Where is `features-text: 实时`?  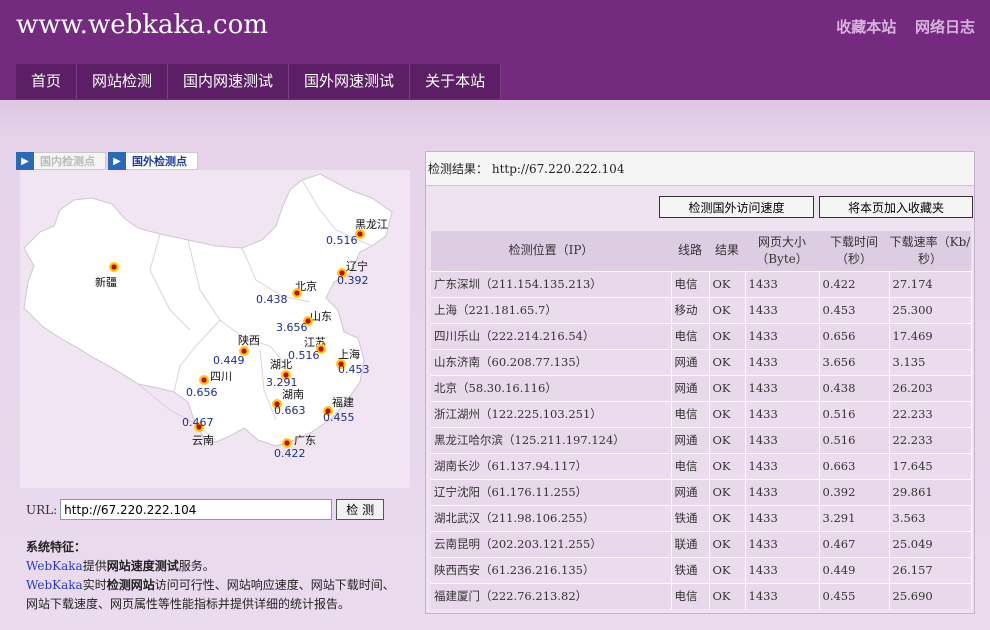 features-text: 实时 is located at coordinates (94, 585).